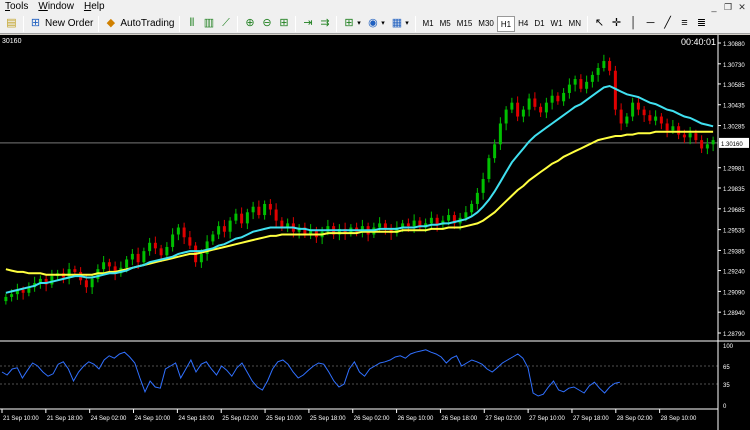  What do you see at coordinates (742, 7) in the screenshot?
I see `close-icon: ✕` at bounding box center [742, 7].